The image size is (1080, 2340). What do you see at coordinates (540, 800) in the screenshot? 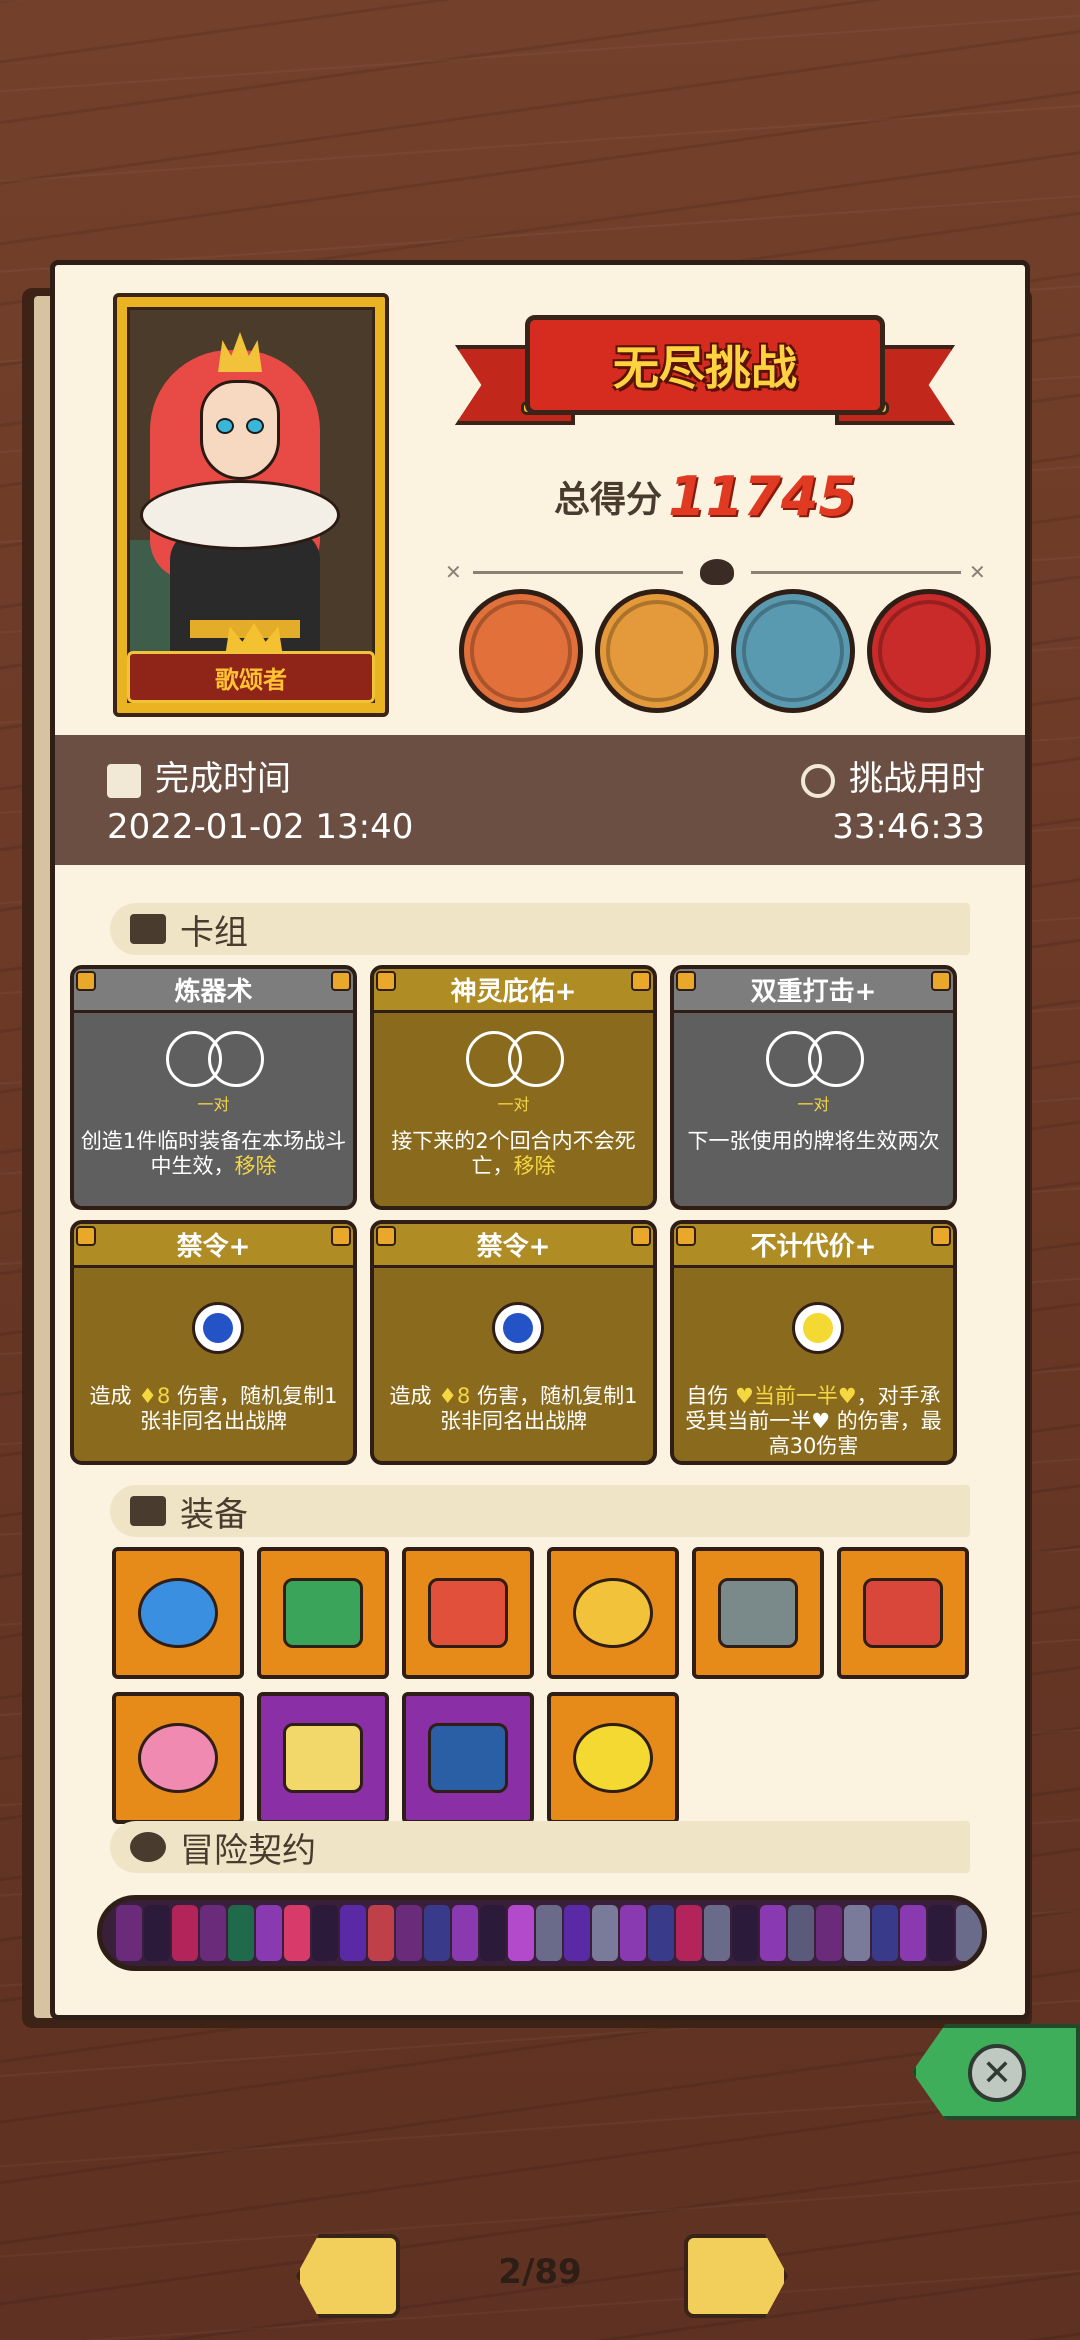
I see `time-bar: 完成时间 2022-01-02 13:40 挑战用时 33:46:33` at bounding box center [540, 800].